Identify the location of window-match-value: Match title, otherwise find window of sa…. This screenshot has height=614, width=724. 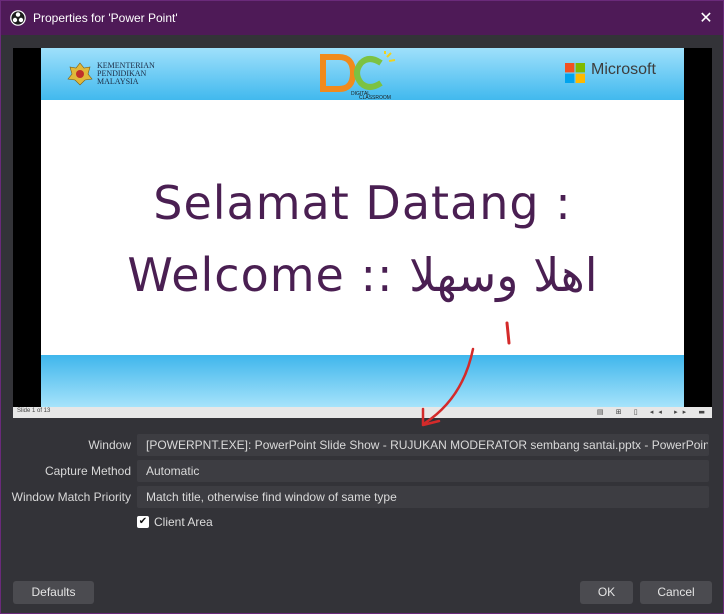
(271, 497).